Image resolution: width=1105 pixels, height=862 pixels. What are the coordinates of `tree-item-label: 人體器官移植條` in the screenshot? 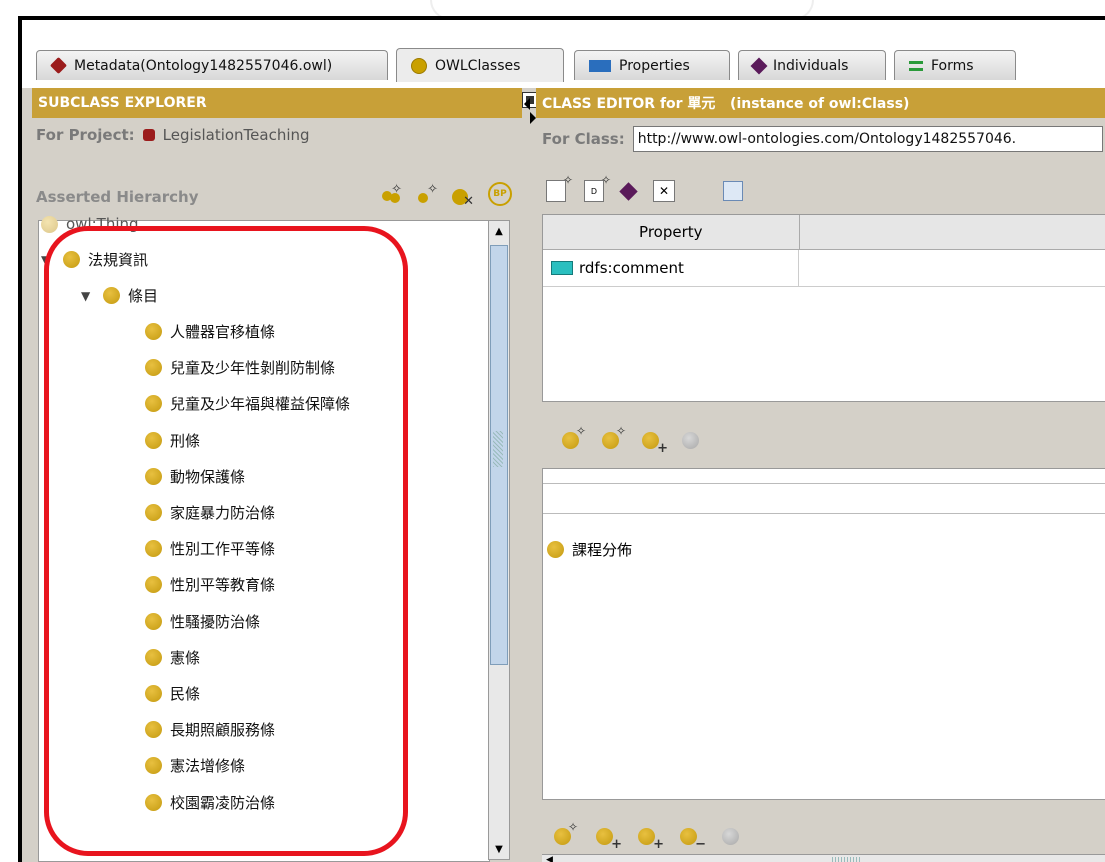 It's located at (223, 332).